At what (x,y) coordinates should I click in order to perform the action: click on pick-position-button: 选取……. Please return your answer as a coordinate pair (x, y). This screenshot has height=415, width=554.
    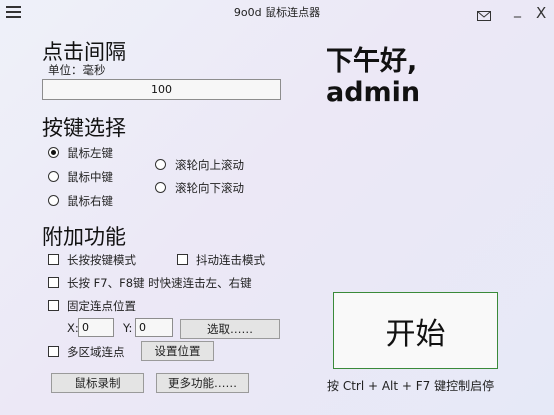
    Looking at the image, I should click on (230, 329).